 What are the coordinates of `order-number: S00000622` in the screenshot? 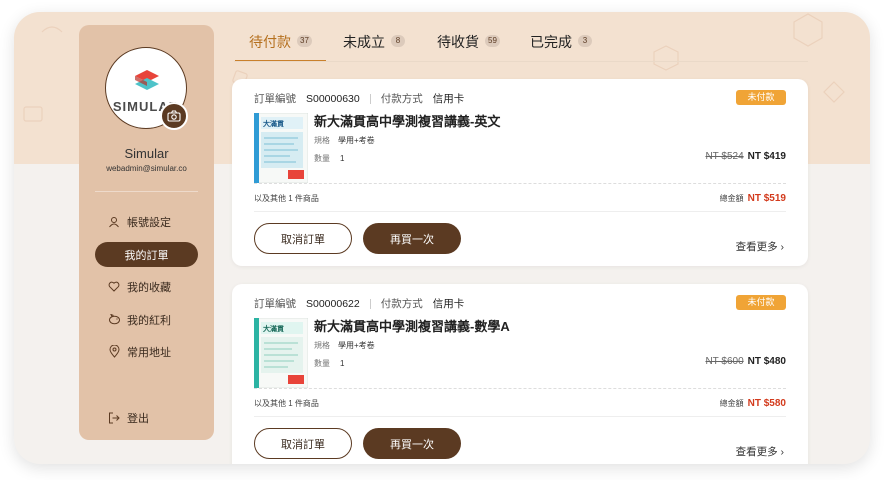 It's located at (333, 303).